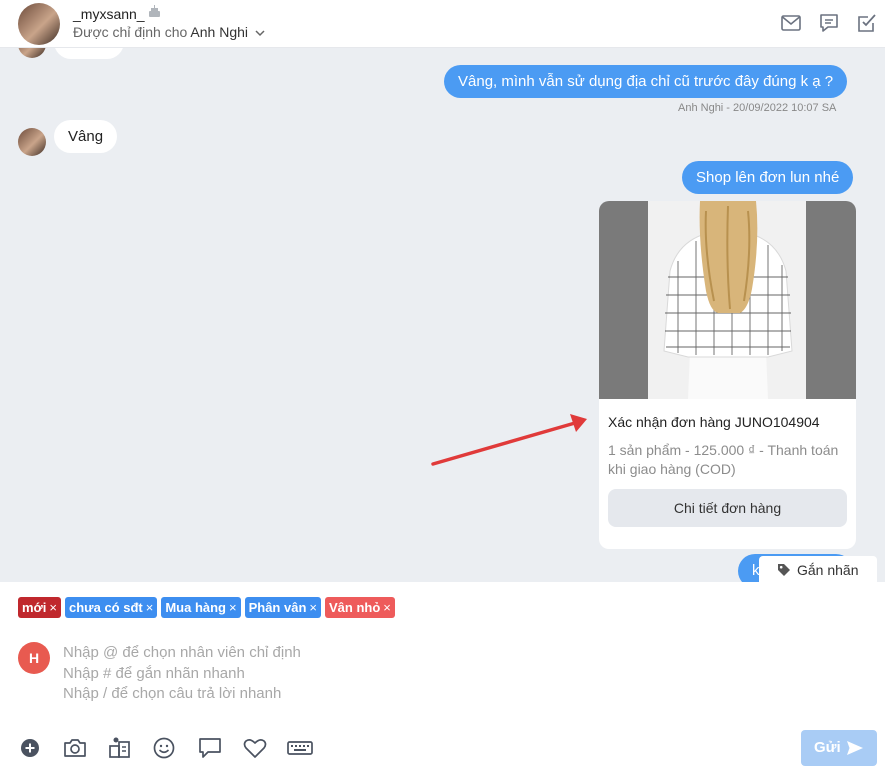  Describe the element at coordinates (359, 607) in the screenshot. I see `label-chip: Vân nhỏ ×` at that location.